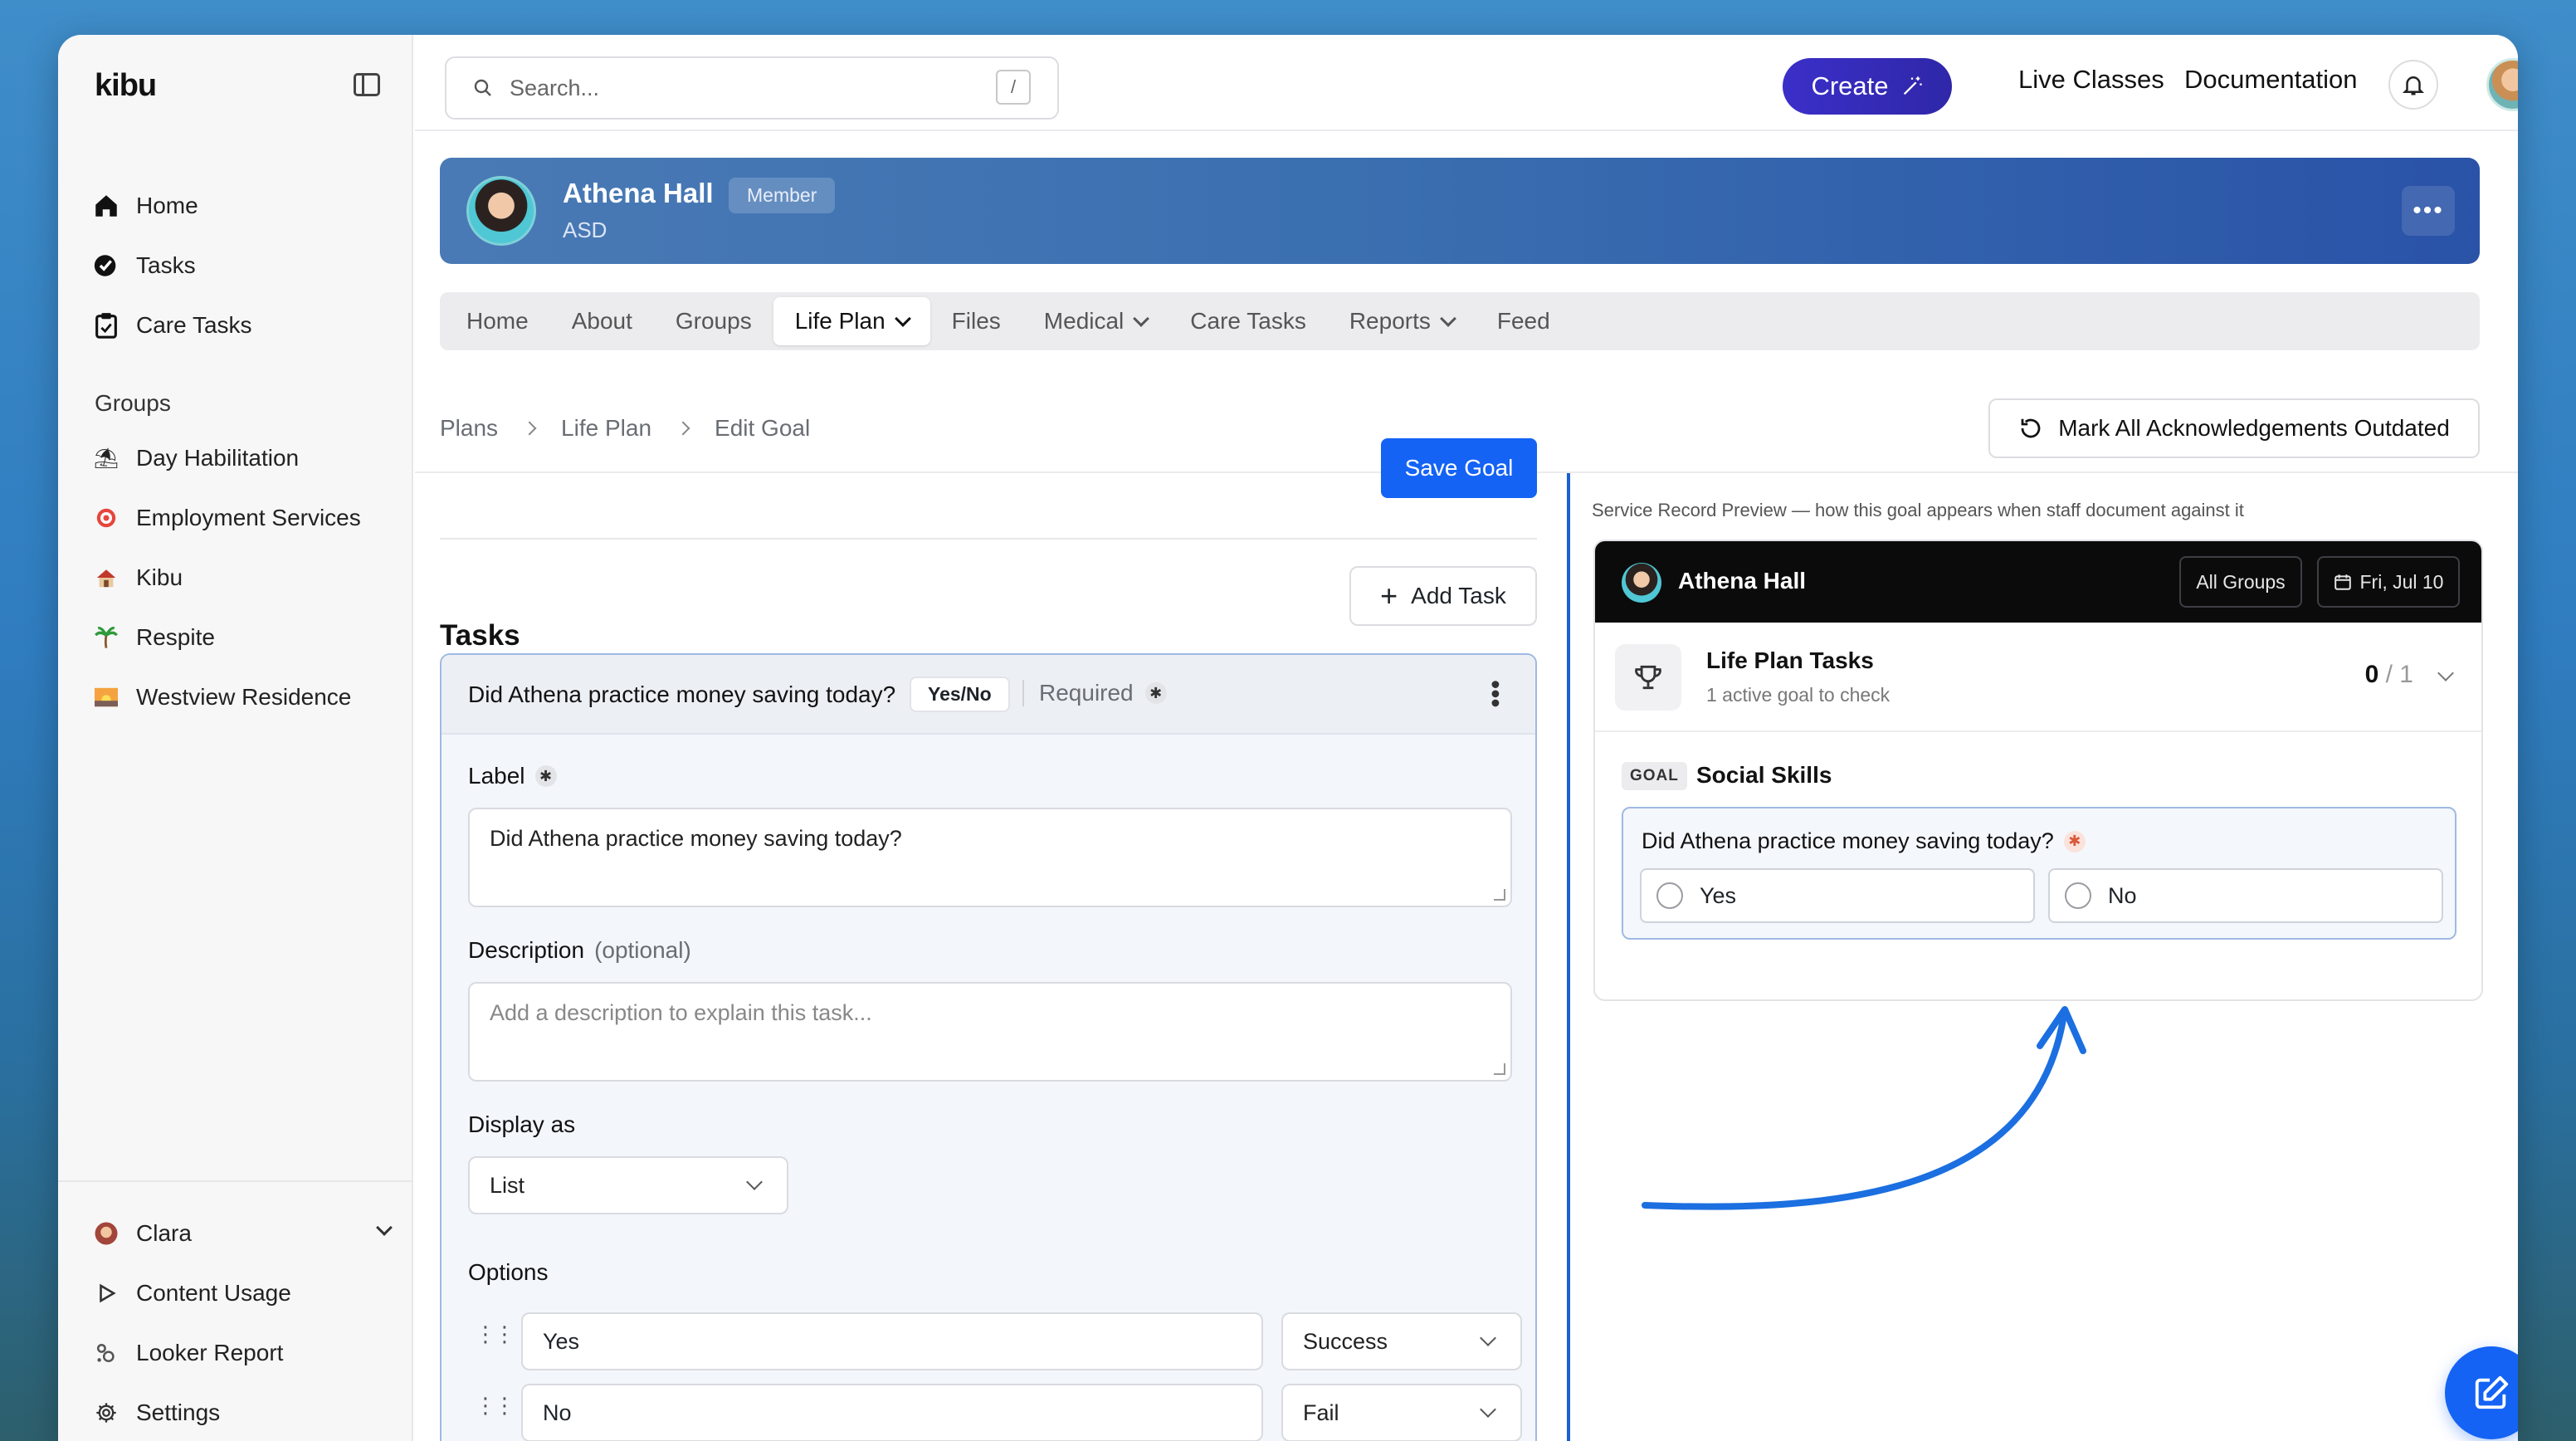 This screenshot has width=2576, height=1441. What do you see at coordinates (2241, 582) in the screenshot?
I see `all-groups-button: All Groups` at bounding box center [2241, 582].